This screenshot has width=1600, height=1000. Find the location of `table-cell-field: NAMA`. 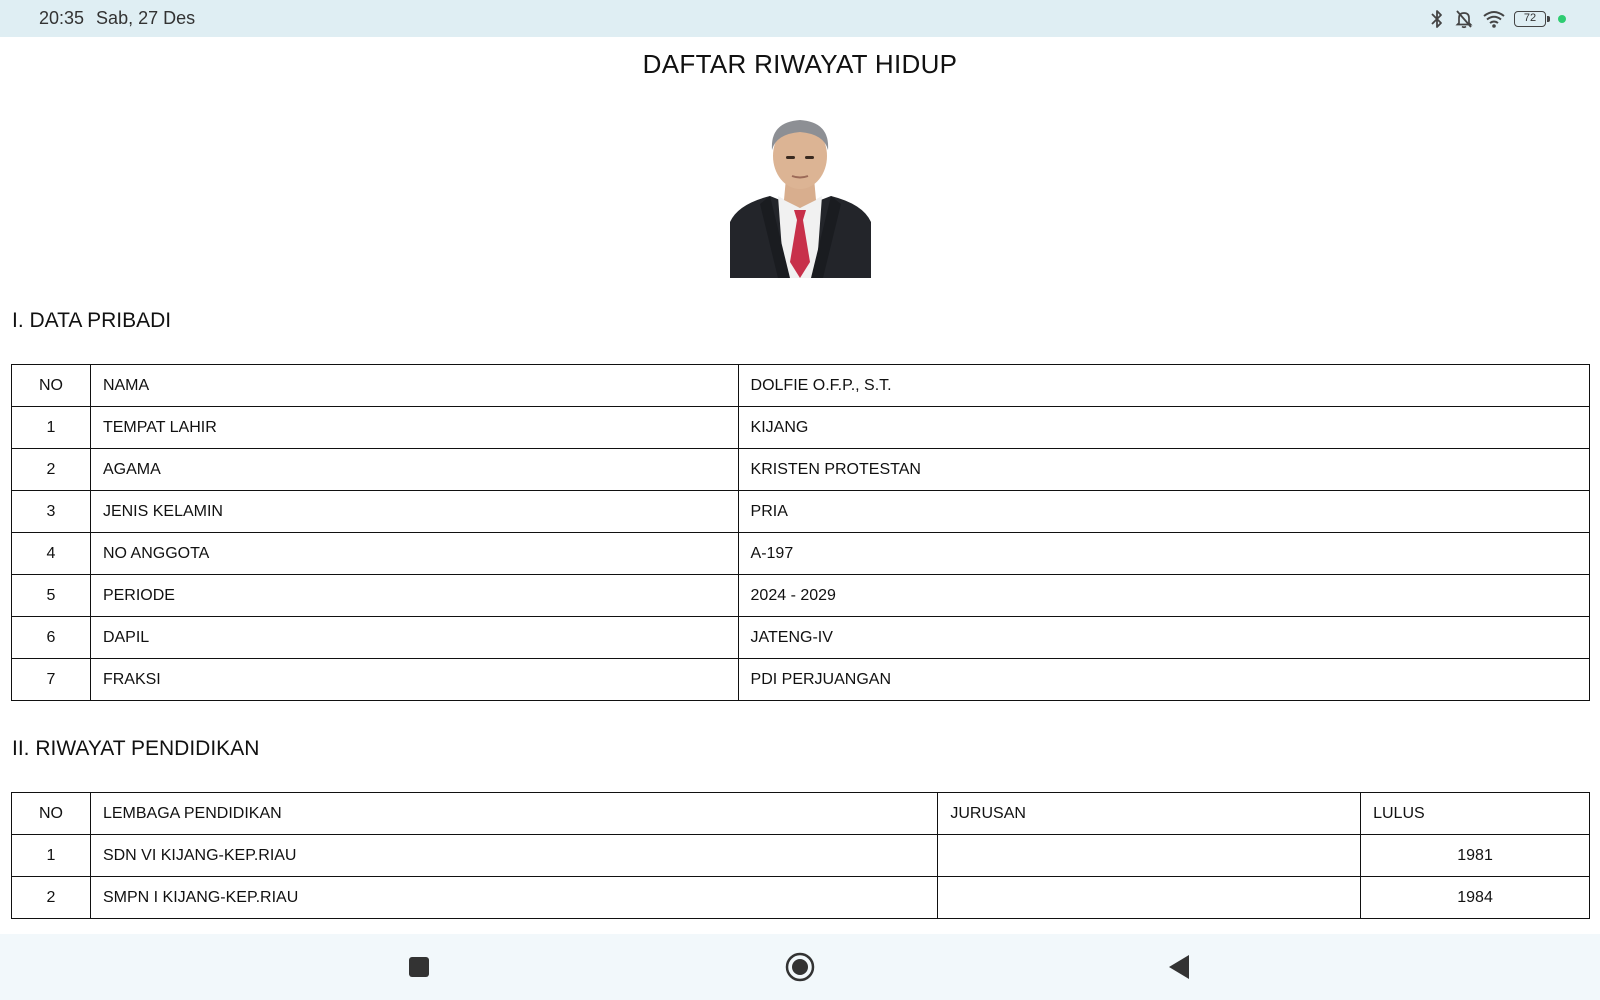

table-cell-field: NAMA is located at coordinates (414, 385).